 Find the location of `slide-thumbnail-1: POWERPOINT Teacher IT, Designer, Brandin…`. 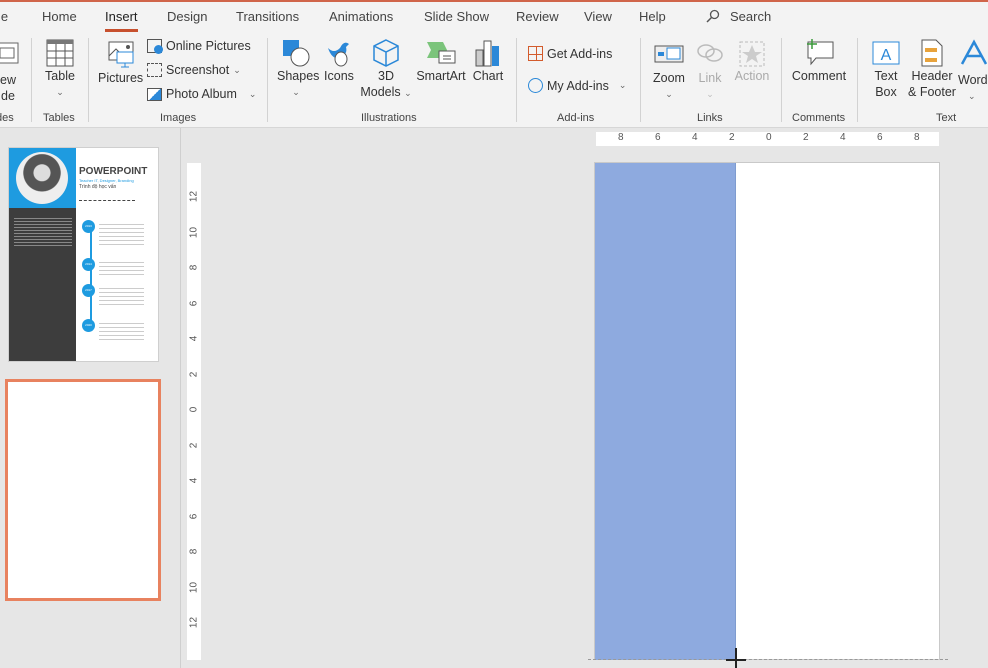

slide-thumbnail-1: POWERPOINT Teacher IT, Designer, Brandin… is located at coordinates (83, 254).